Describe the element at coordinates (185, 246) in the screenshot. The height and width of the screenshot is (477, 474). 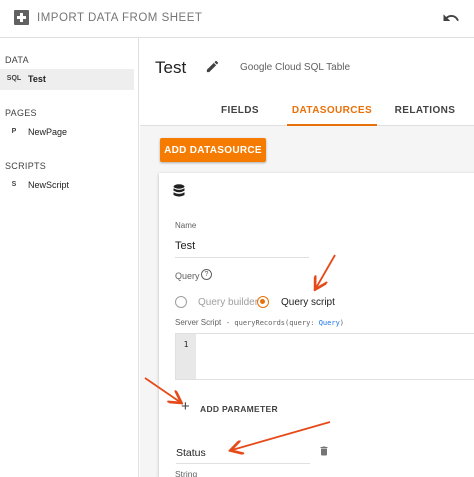
I see `name-field: Test` at that location.